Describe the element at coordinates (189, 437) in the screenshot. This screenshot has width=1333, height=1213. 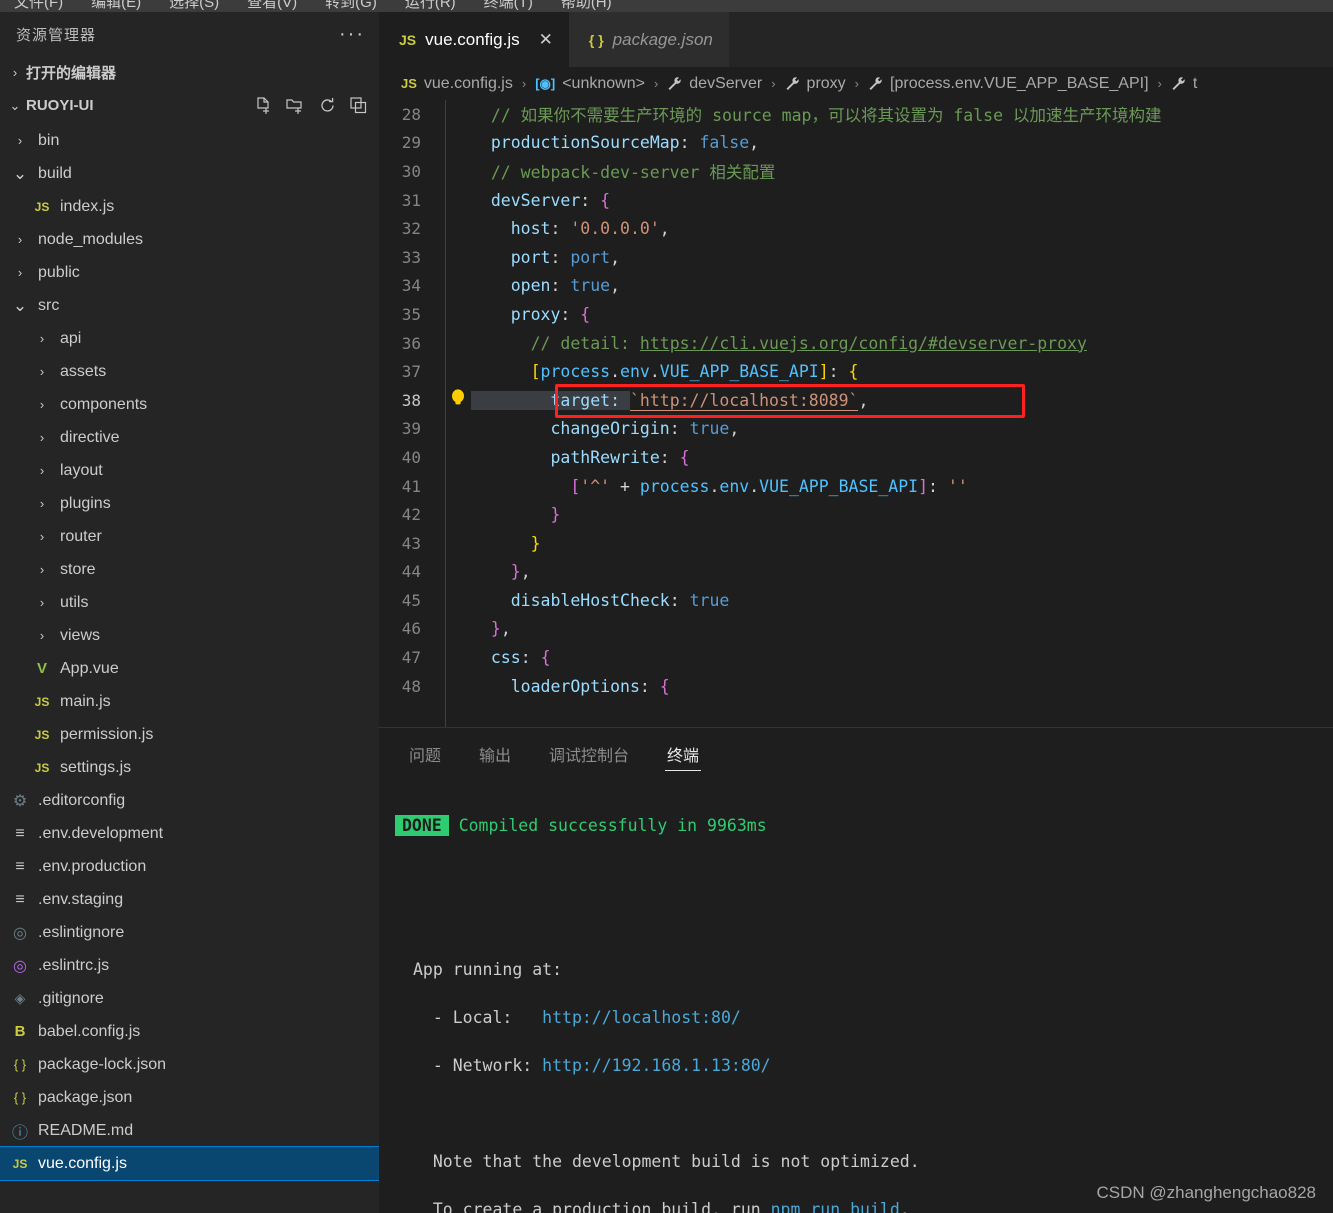
I see `tree-item-directive: › directive` at that location.